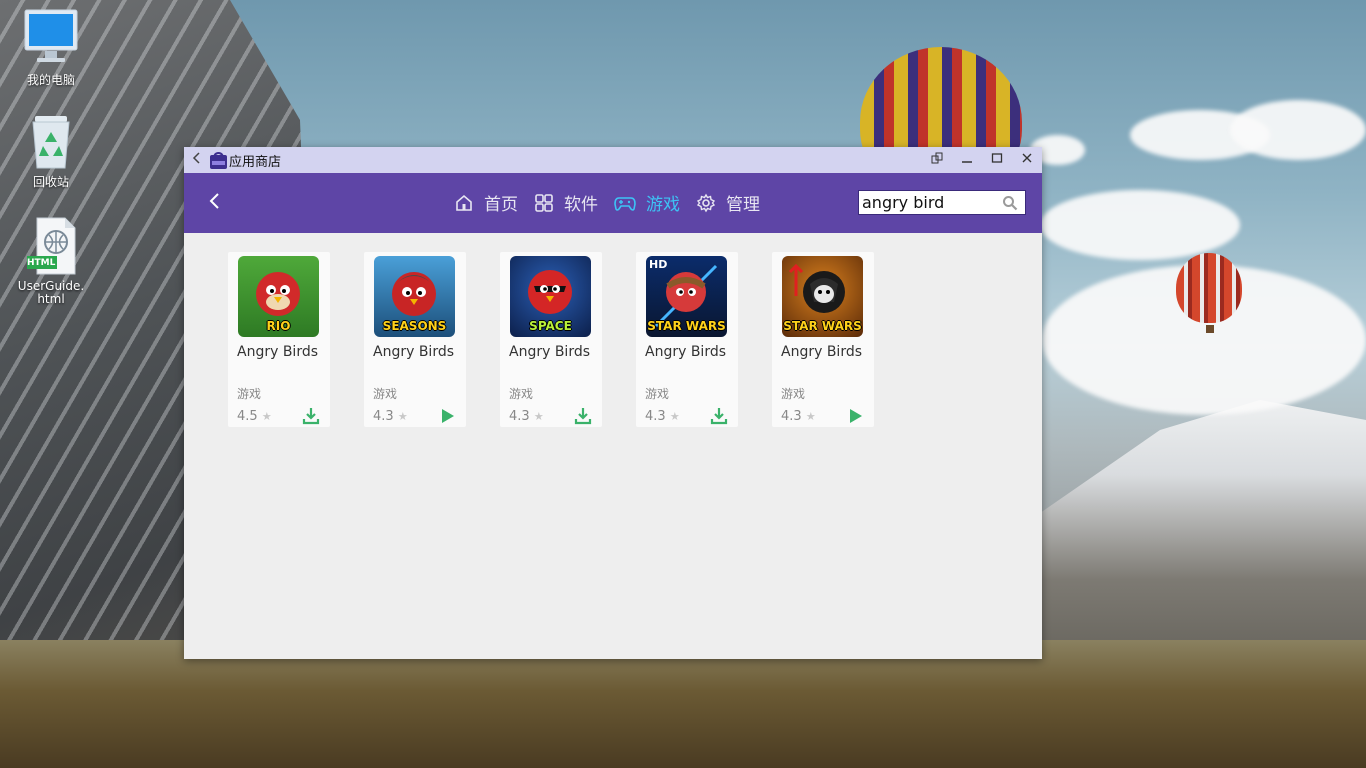  I want to click on close-button, so click(1027, 160).